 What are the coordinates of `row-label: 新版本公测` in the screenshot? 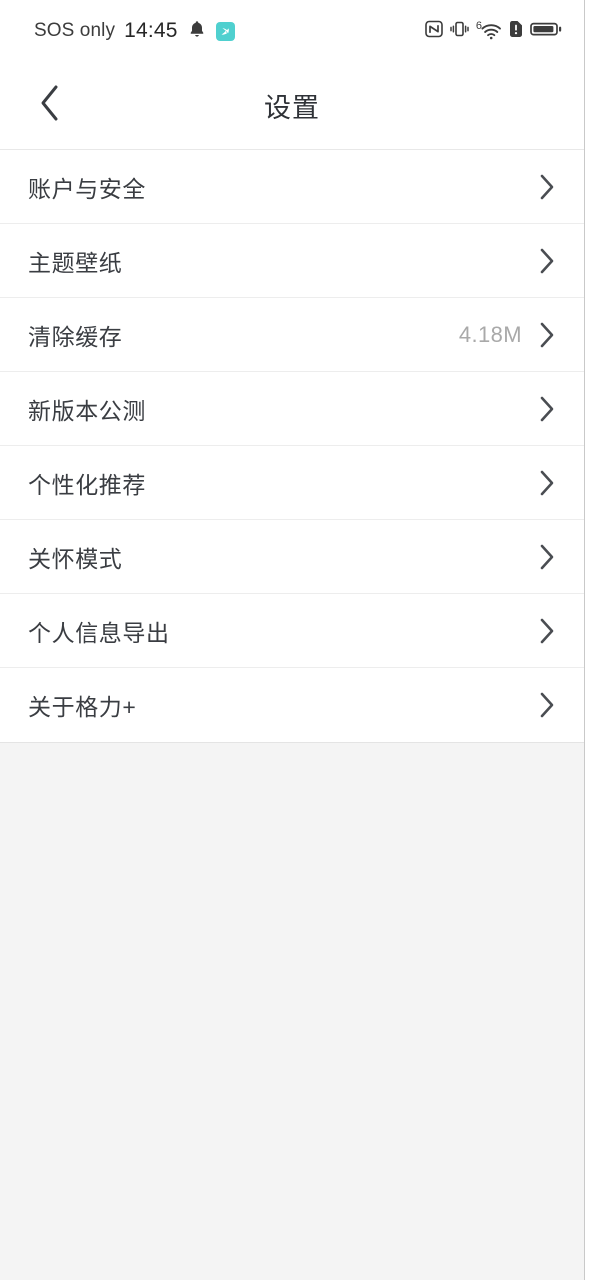 It's located at (87, 410).